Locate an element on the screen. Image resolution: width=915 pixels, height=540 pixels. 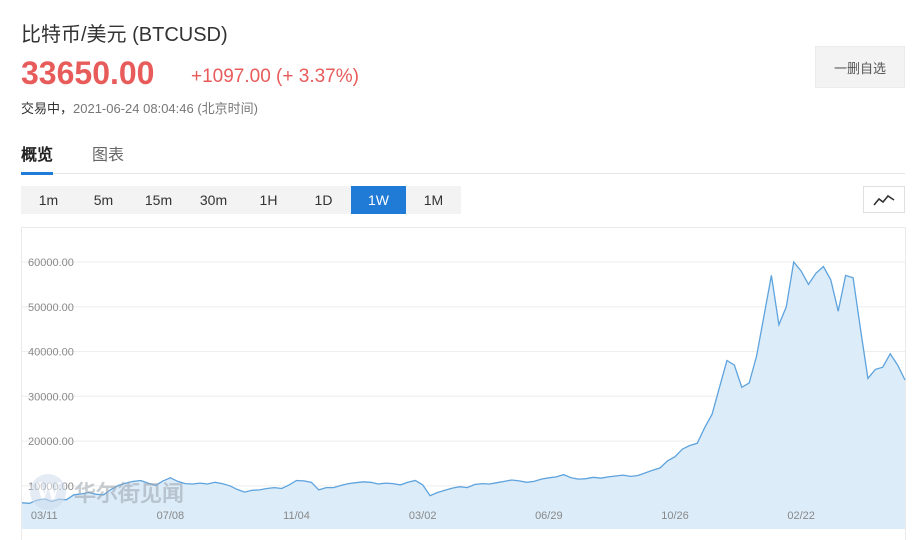
y-tick-label: 40000.00 is located at coordinates (51, 353).